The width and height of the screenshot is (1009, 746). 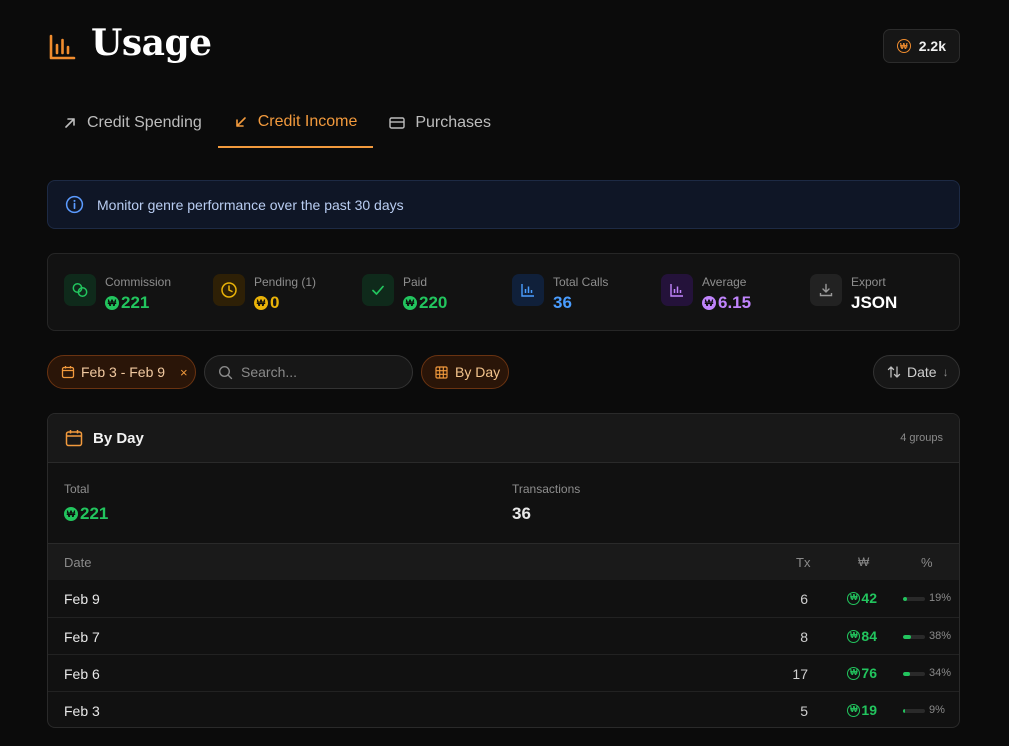 What do you see at coordinates (868, 282) in the screenshot?
I see `stat-label: Export` at bounding box center [868, 282].